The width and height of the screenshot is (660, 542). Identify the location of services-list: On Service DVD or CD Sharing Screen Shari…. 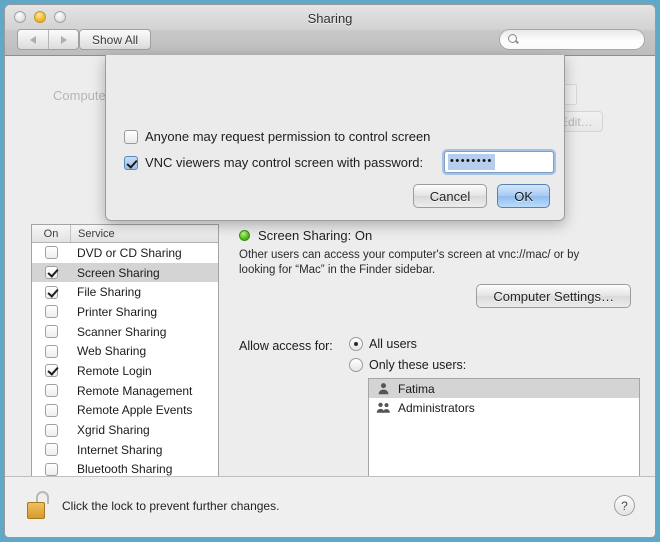
(125, 366).